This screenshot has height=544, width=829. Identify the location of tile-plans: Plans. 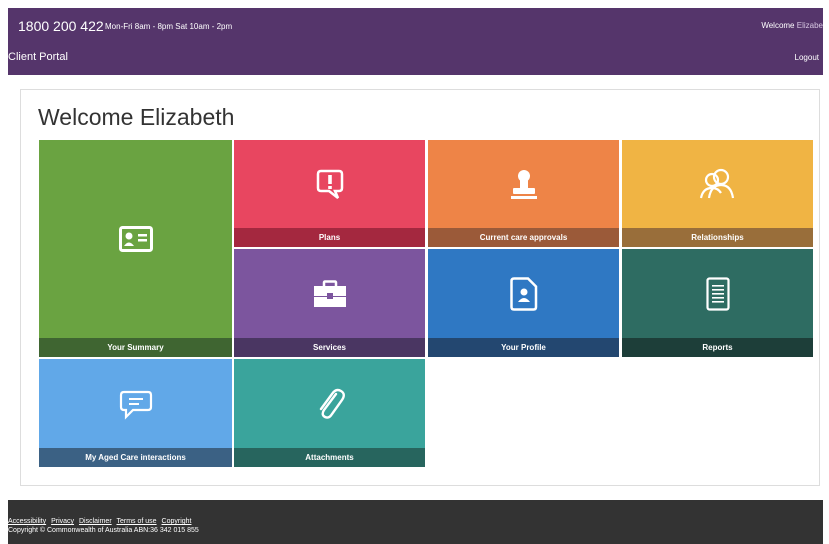
(329, 193).